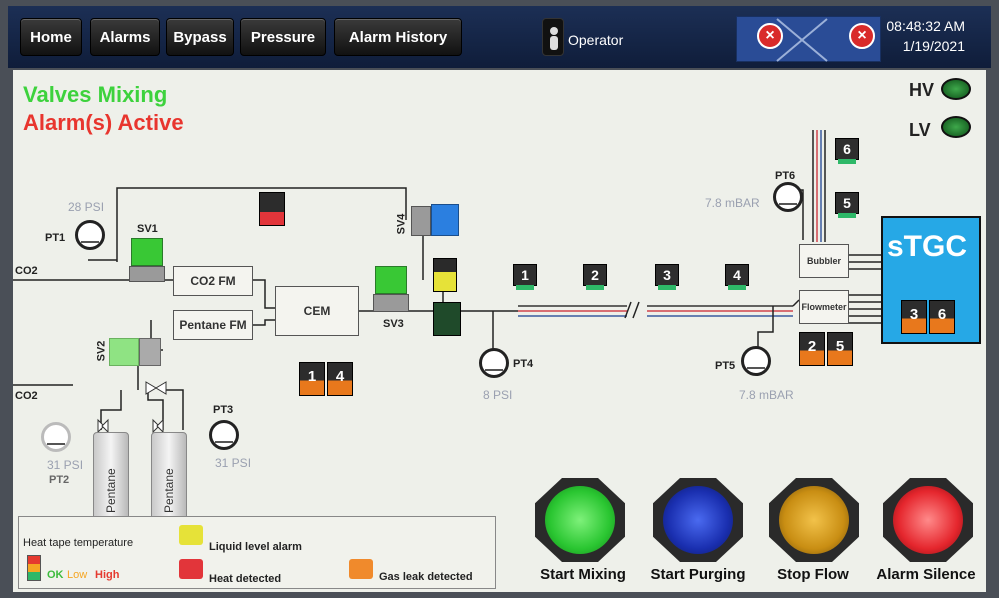  I want to click on heat-tape-2: 2, so click(595, 277).